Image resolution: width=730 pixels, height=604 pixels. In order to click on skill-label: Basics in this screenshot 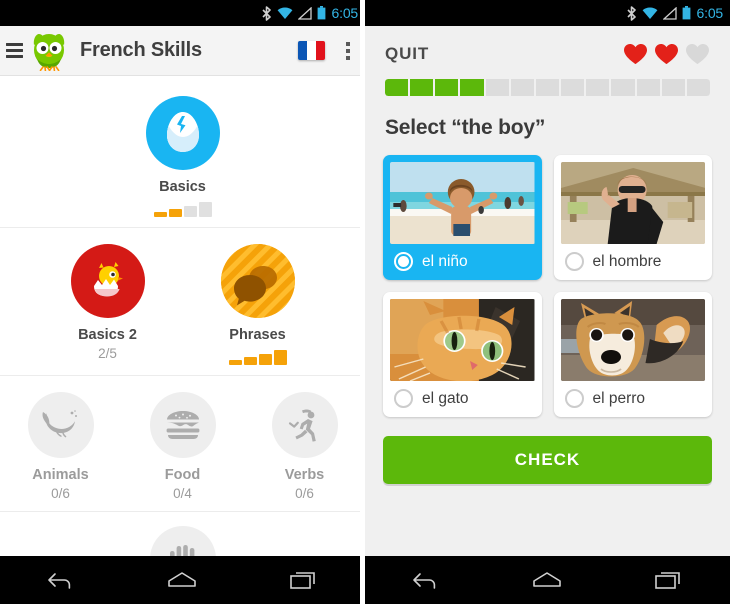, I will do `click(182, 187)`.